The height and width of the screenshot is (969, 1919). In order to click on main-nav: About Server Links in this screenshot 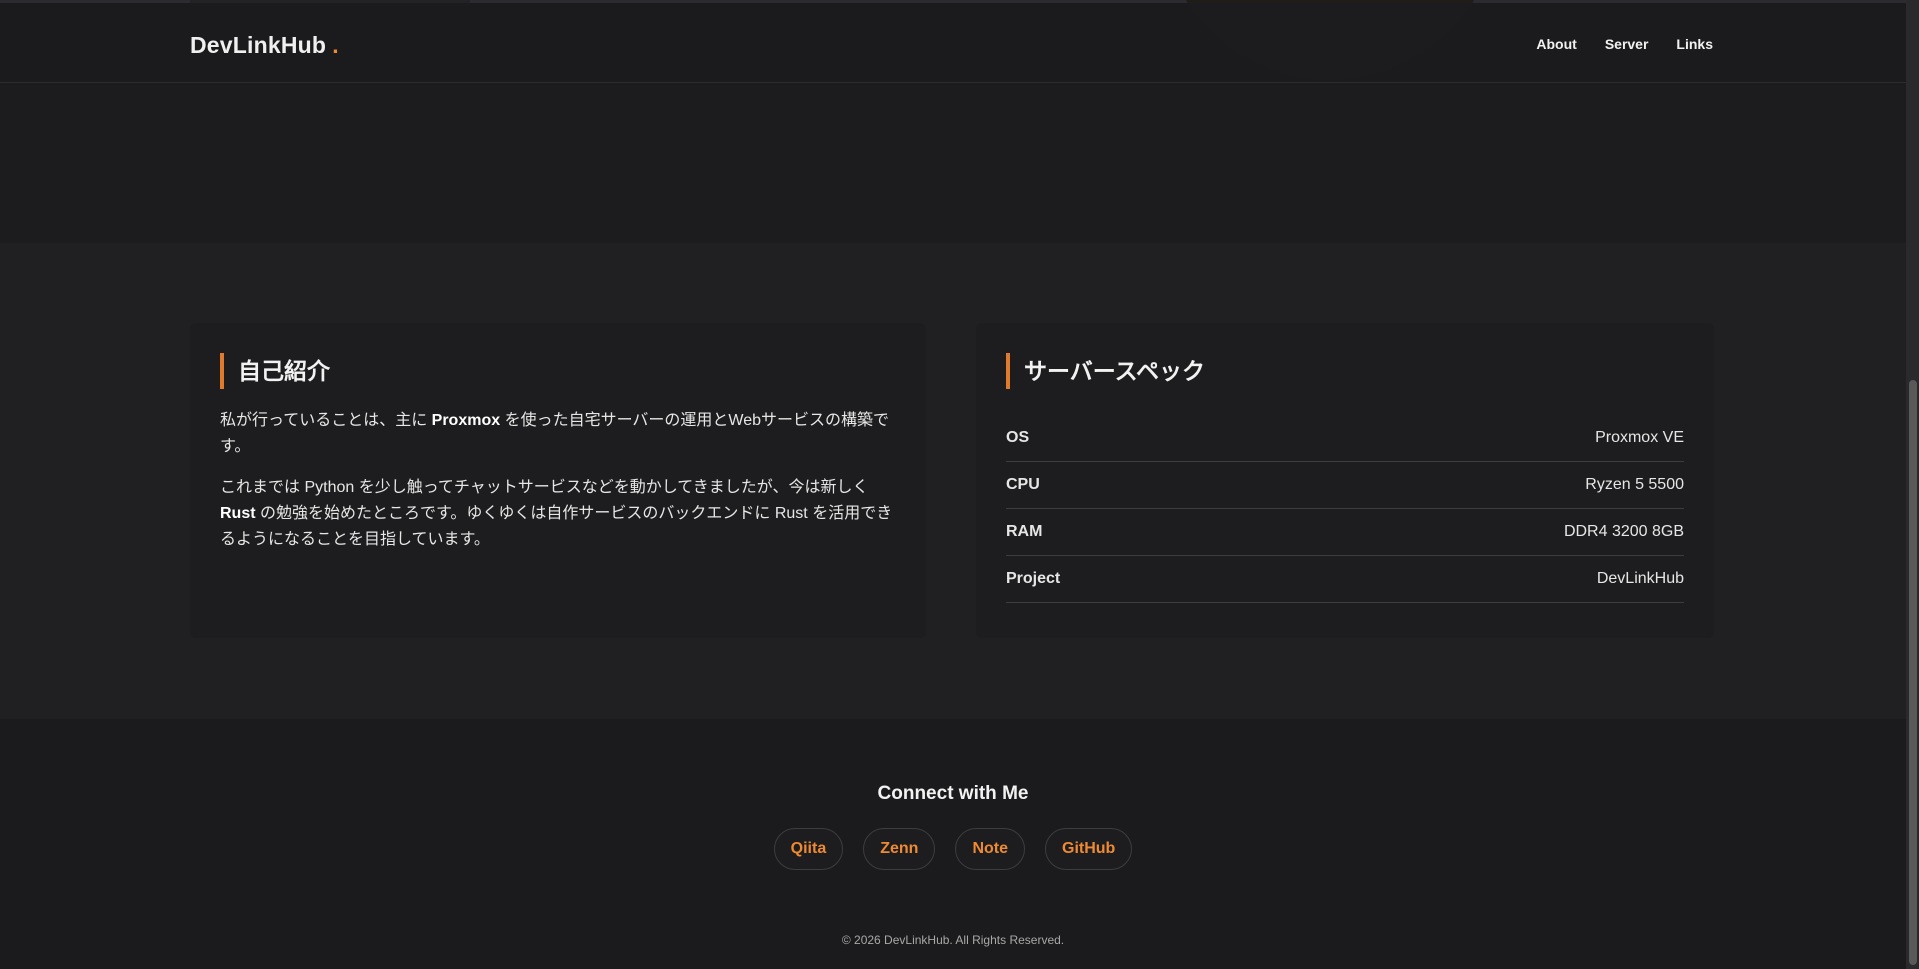, I will do `click(1624, 44)`.